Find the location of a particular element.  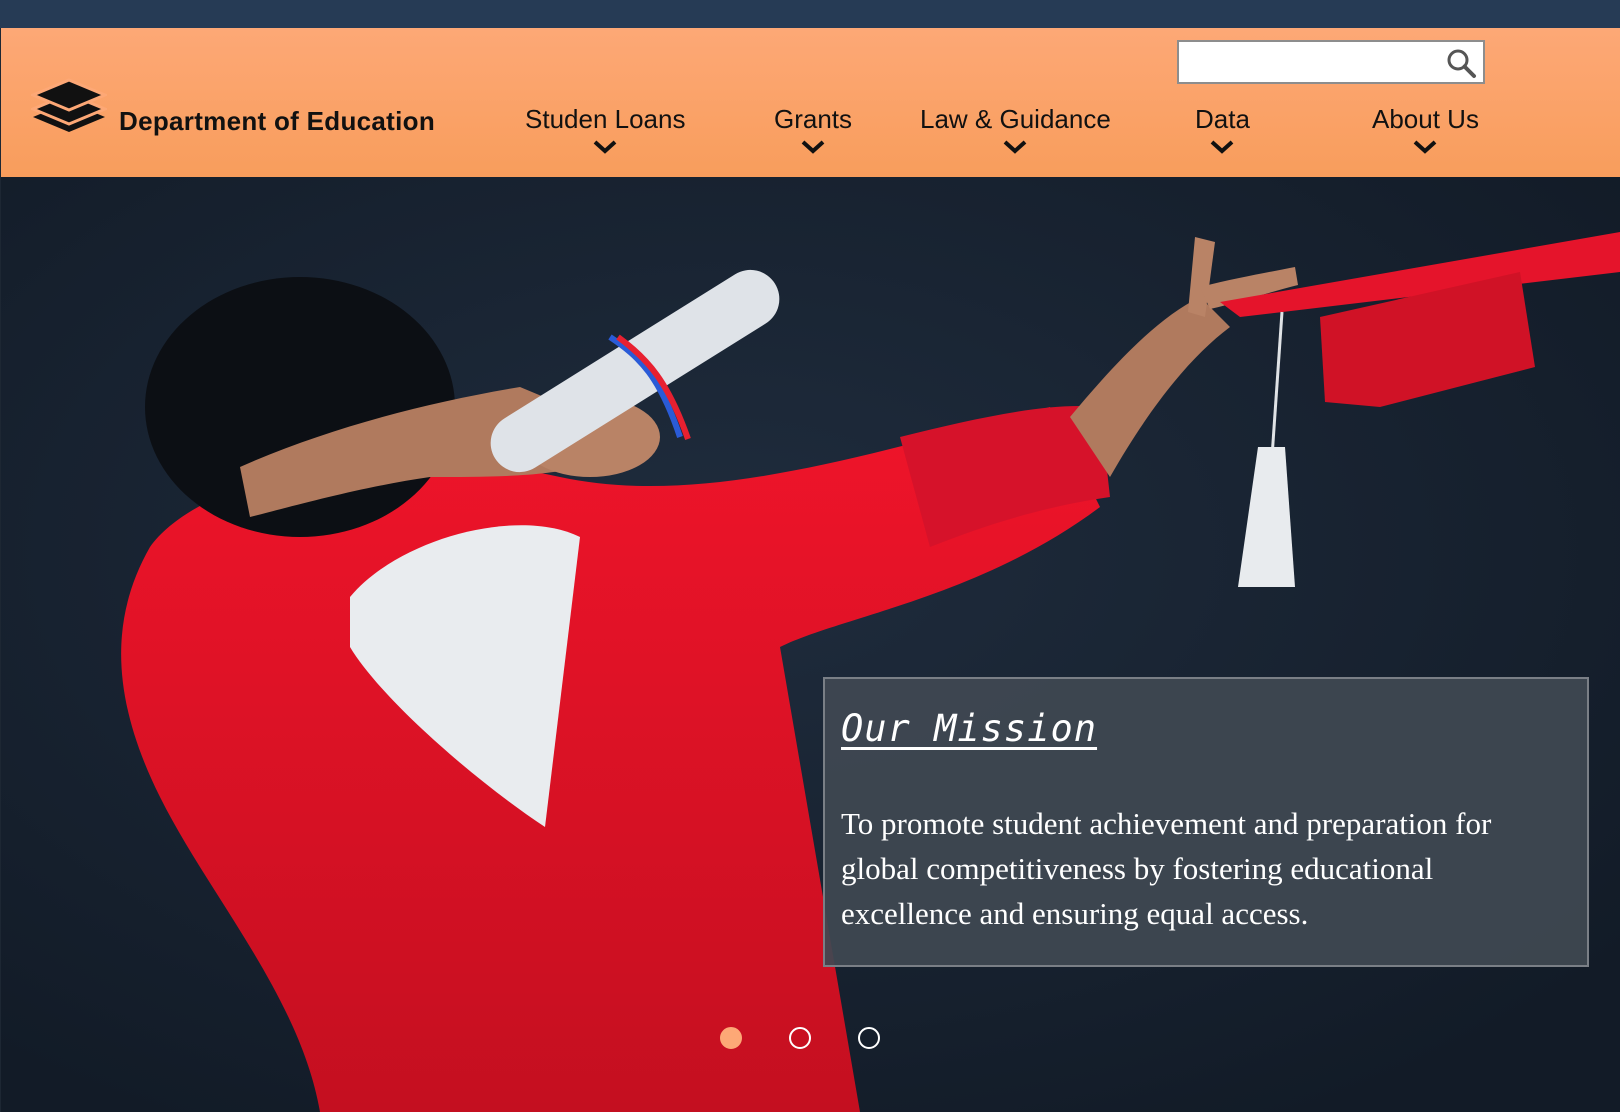

top-bar is located at coordinates (810, 14).